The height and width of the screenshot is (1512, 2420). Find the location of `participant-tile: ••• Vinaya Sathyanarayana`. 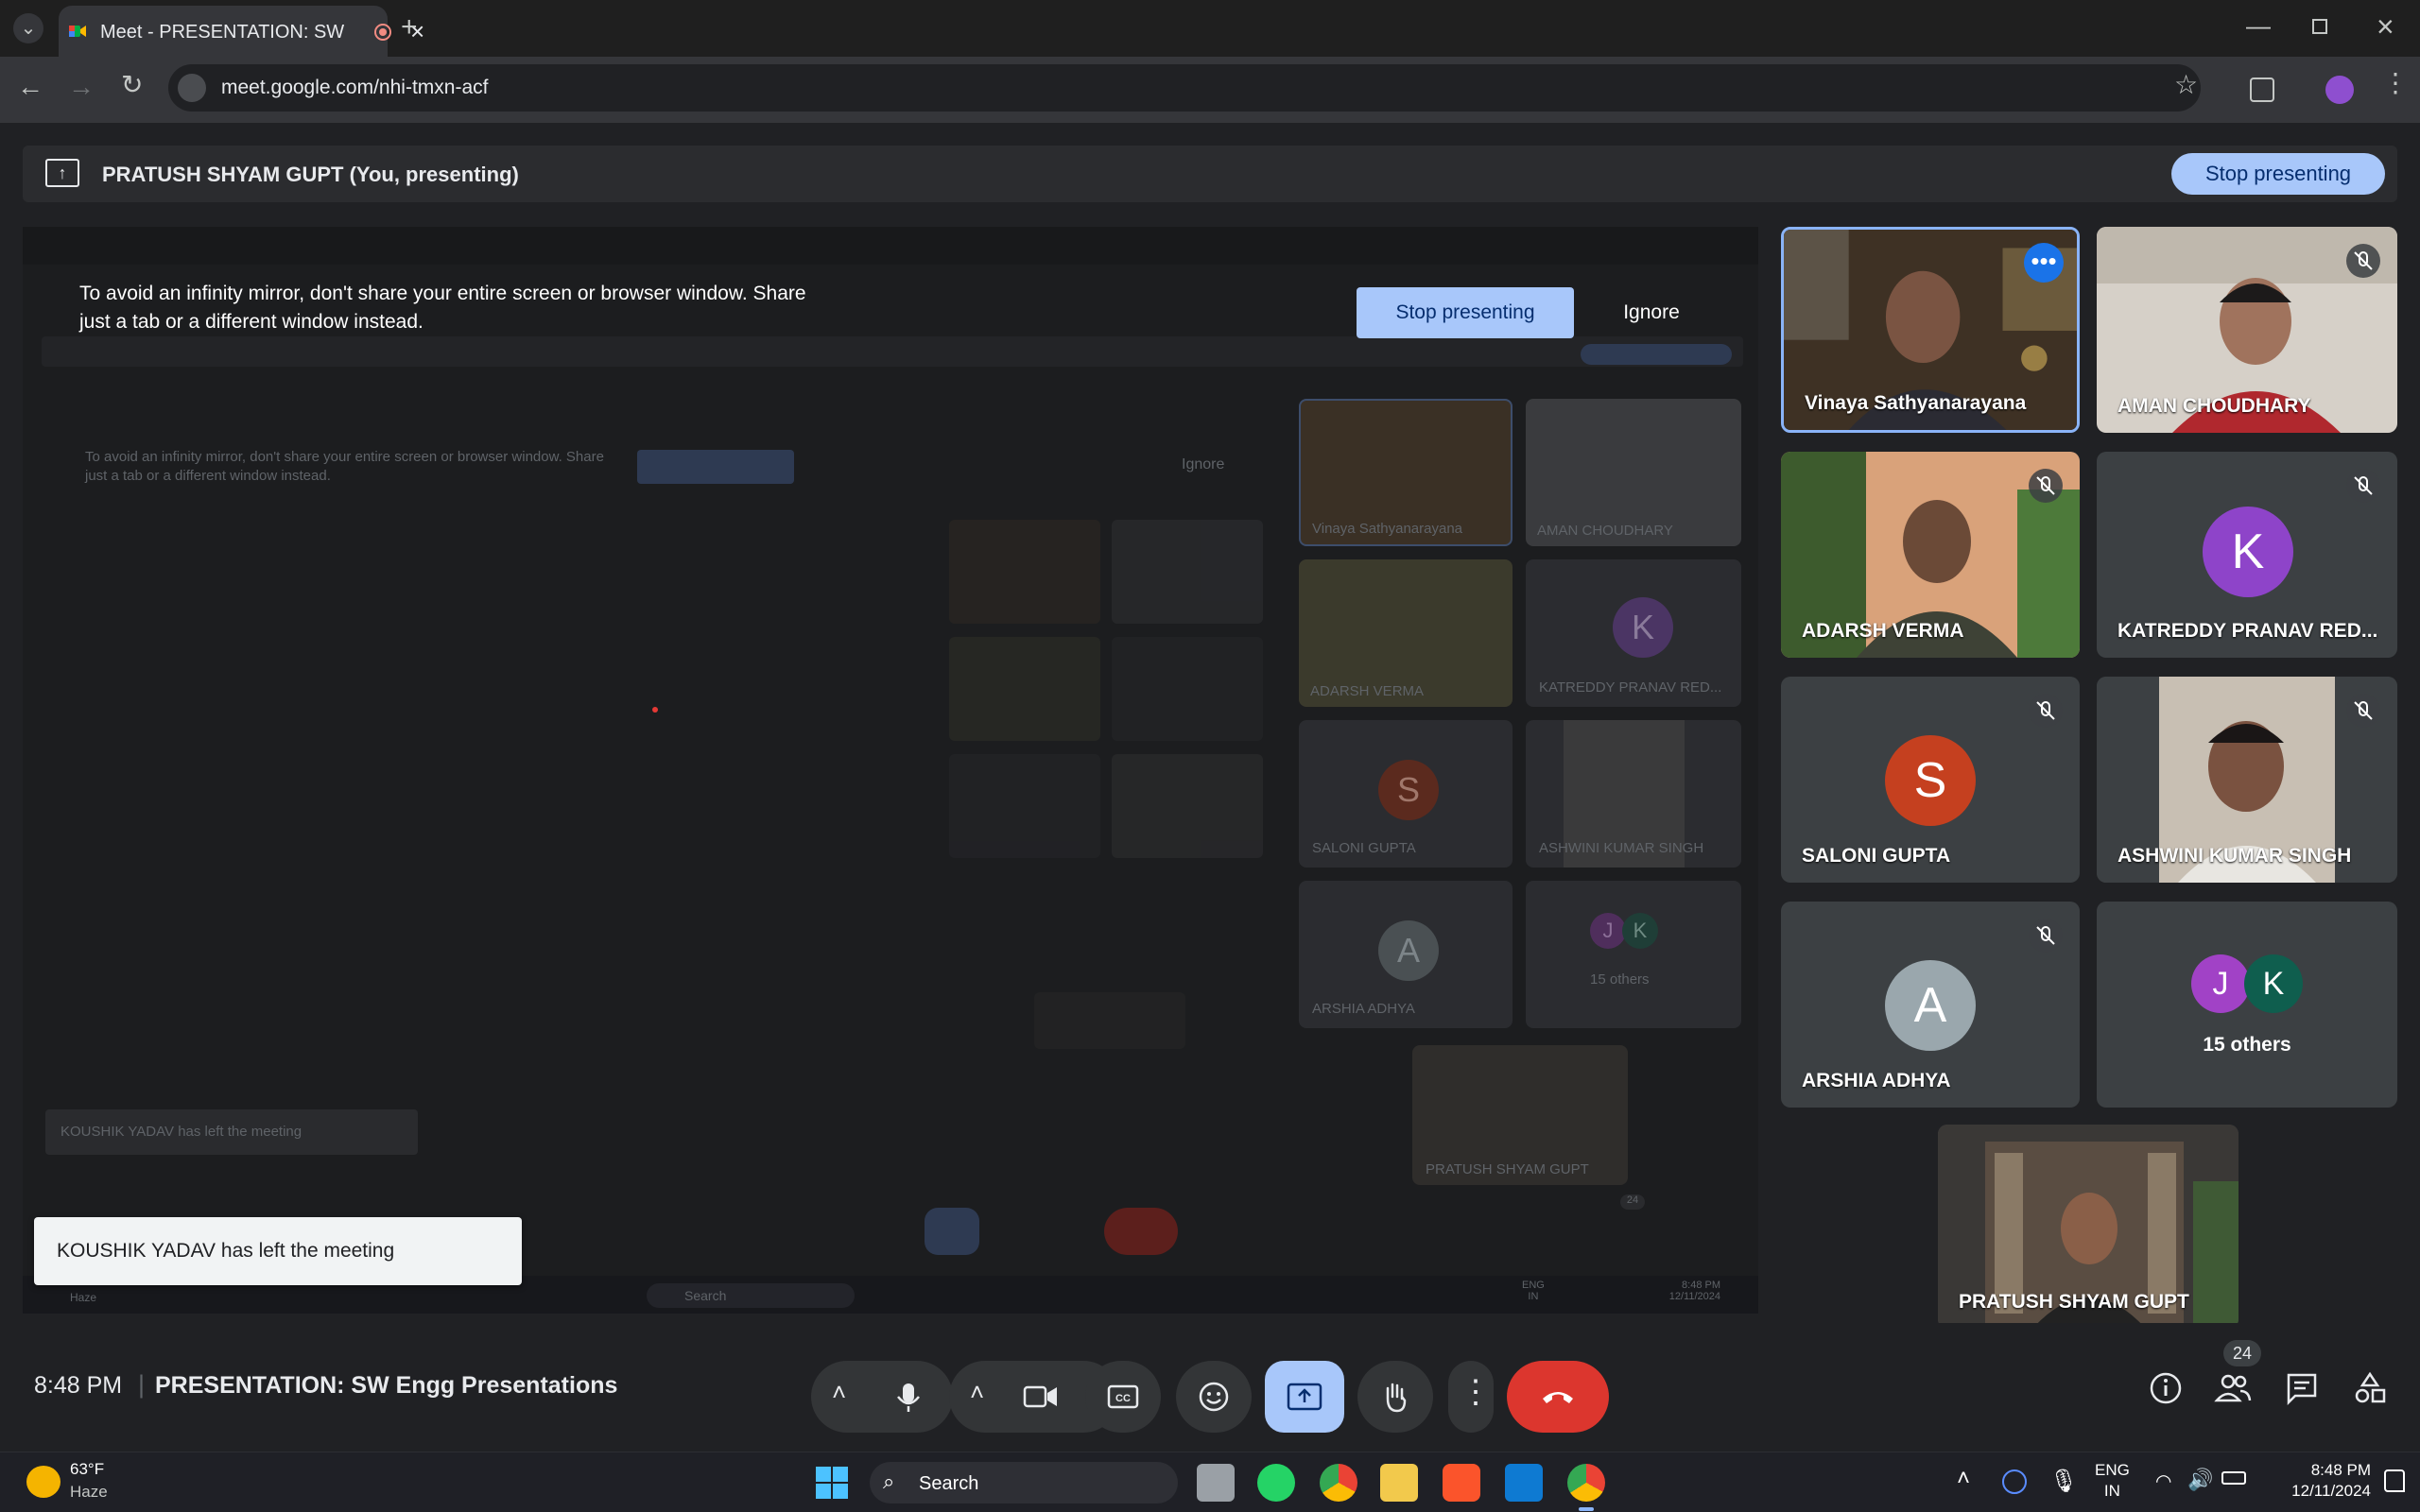

participant-tile: ••• Vinaya Sathyanarayana is located at coordinates (1930, 330).